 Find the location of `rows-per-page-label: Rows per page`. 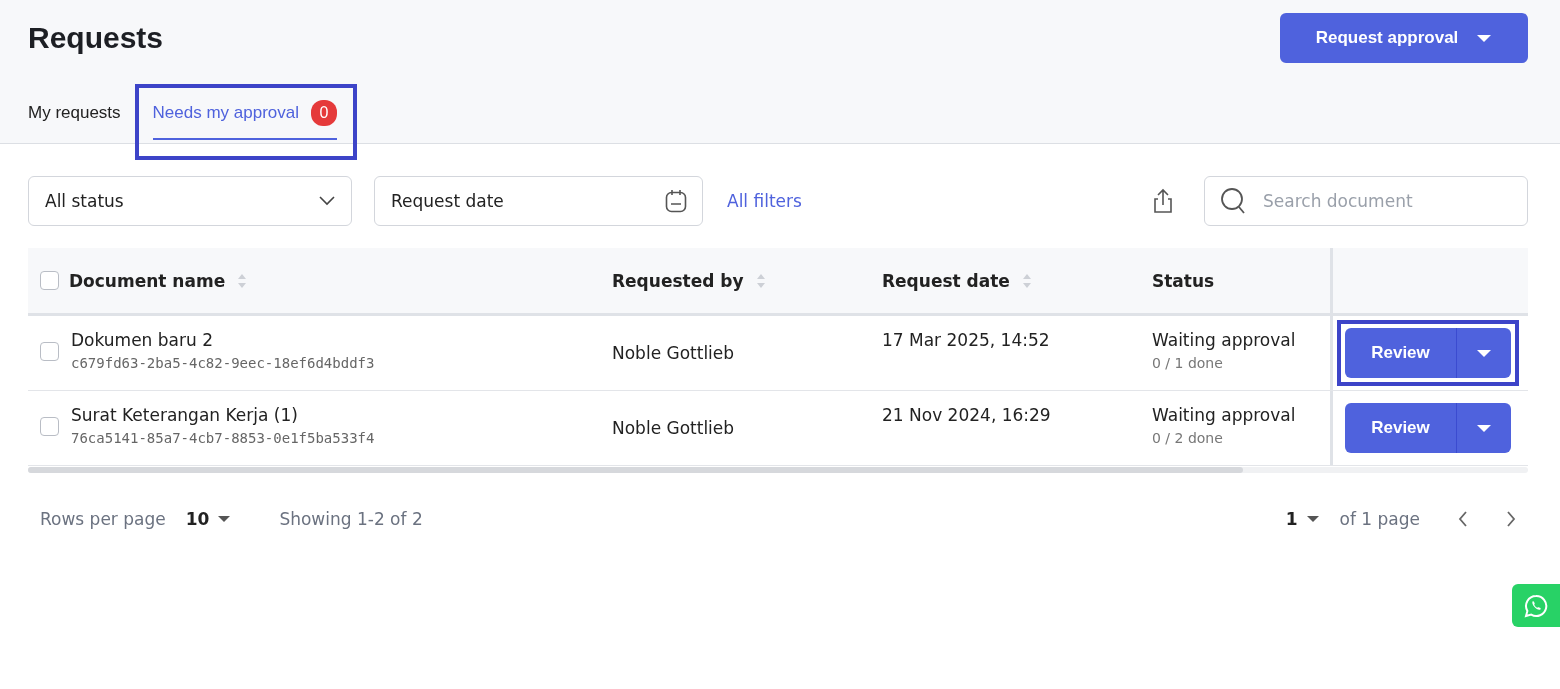

rows-per-page-label: Rows per page is located at coordinates (103, 519).